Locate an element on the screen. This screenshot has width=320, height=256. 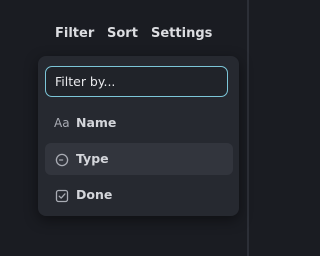
filter-option-type: Type is located at coordinates (139, 159).